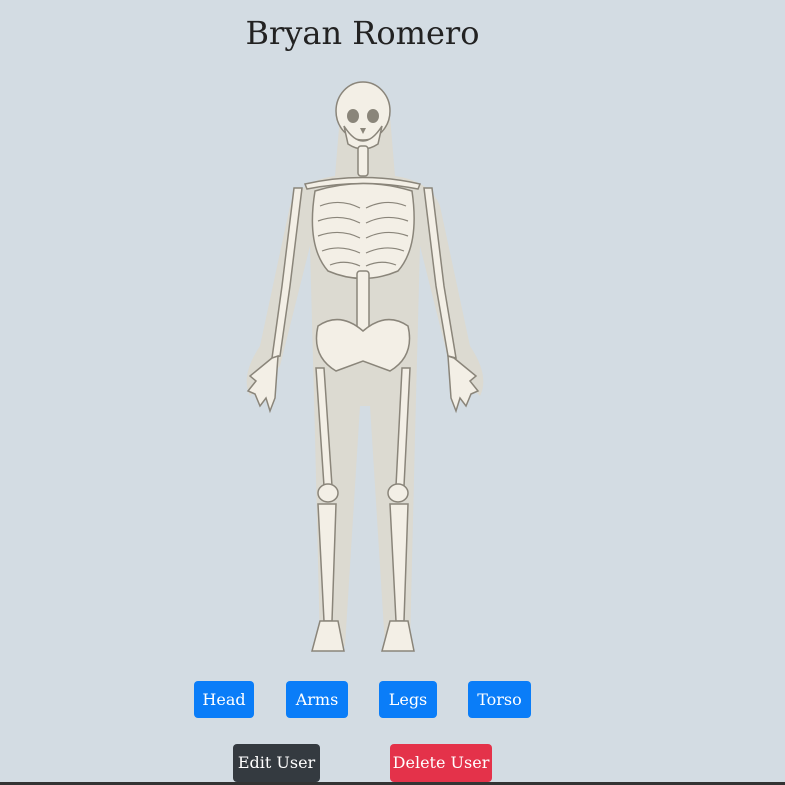 The image size is (785, 785). I want to click on arms-button: Arms, so click(317, 699).